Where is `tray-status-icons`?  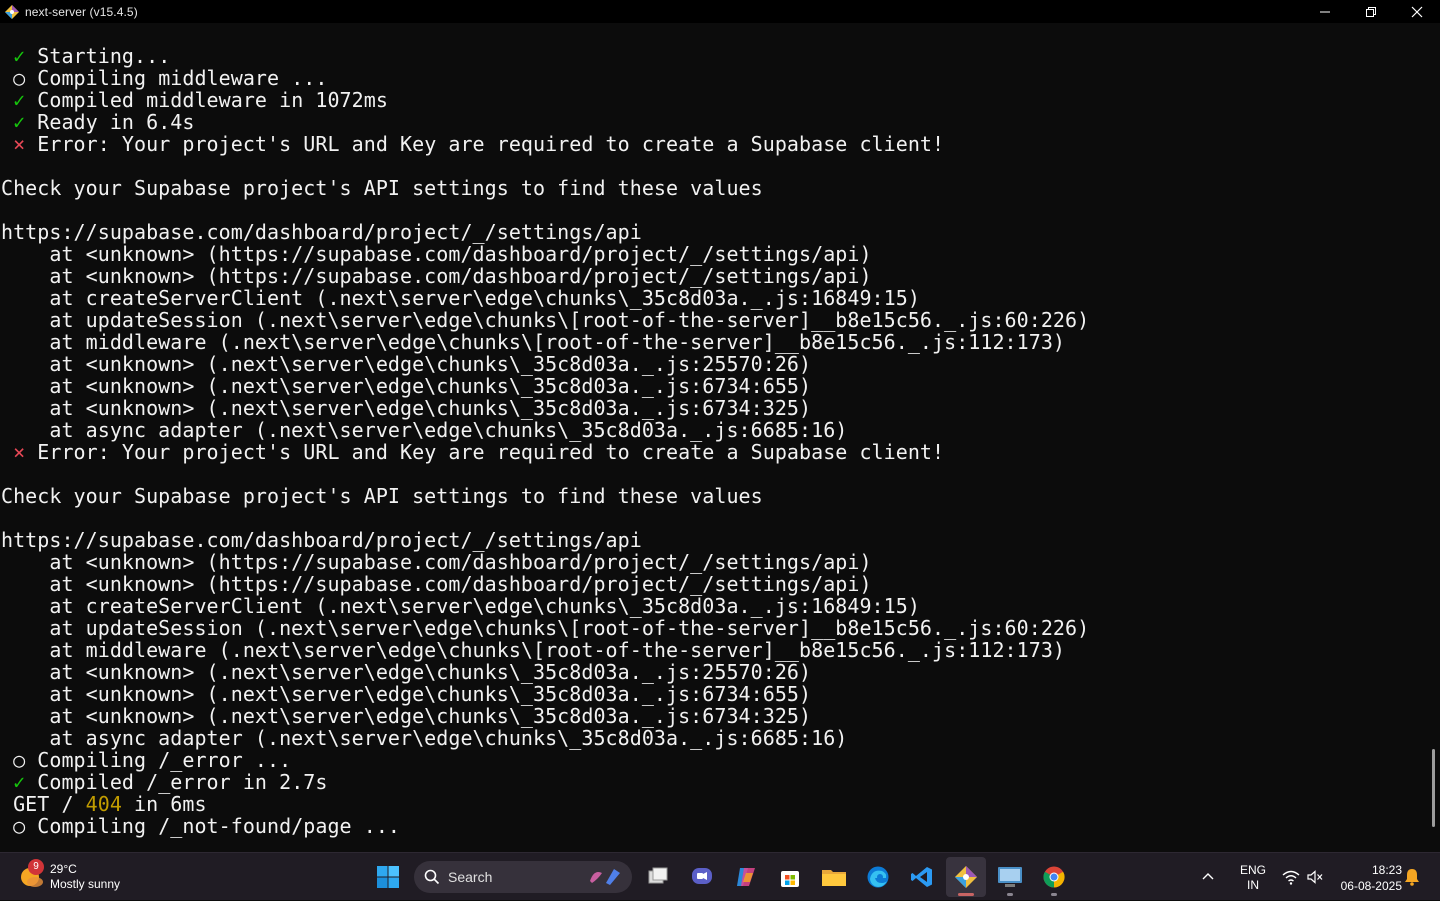
tray-status-icons is located at coordinates (1303, 877).